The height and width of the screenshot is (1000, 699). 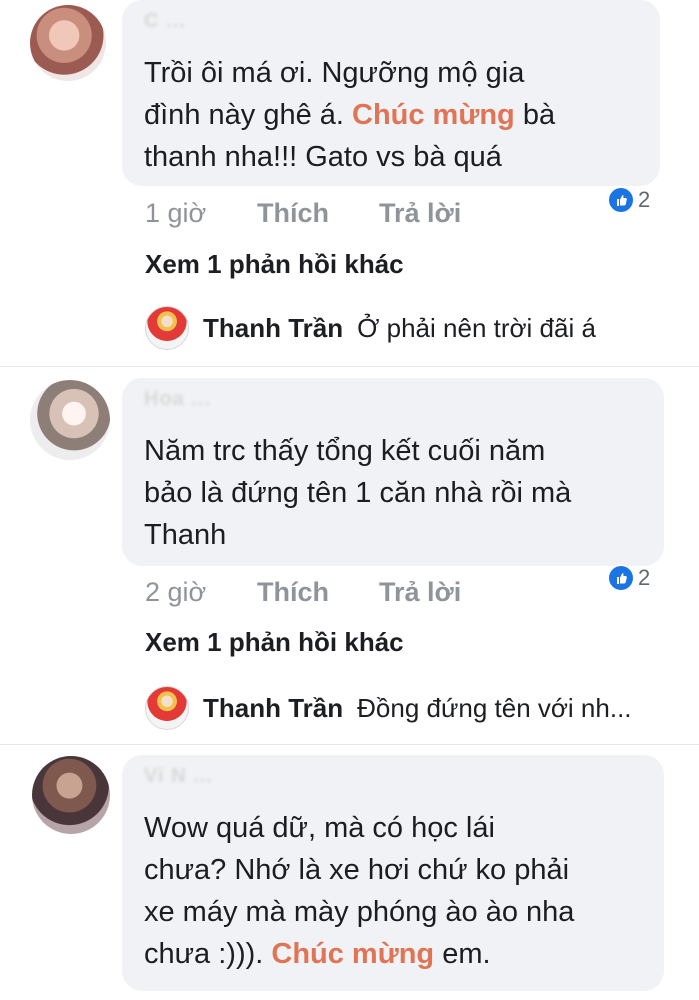 I want to click on comment-time: 1 giờ, so click(x=176, y=213).